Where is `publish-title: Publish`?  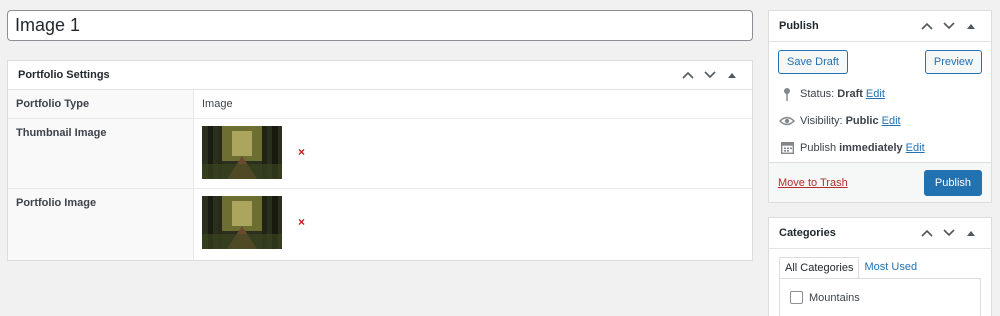 publish-title: Publish is located at coordinates (799, 26).